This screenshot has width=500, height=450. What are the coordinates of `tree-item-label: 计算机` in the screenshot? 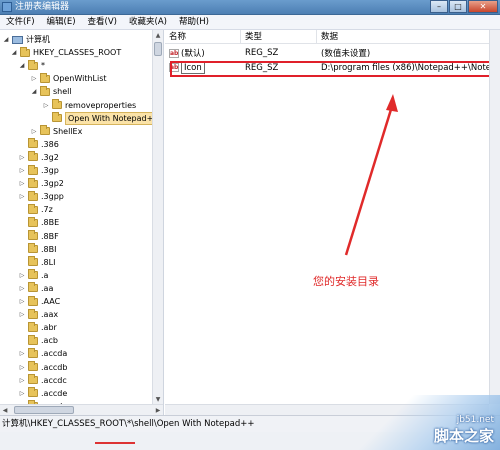 It's located at (38, 39).